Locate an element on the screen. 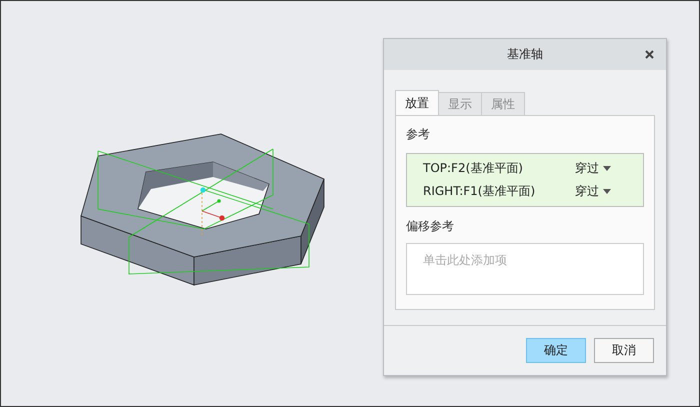  close-icon is located at coordinates (649, 54).